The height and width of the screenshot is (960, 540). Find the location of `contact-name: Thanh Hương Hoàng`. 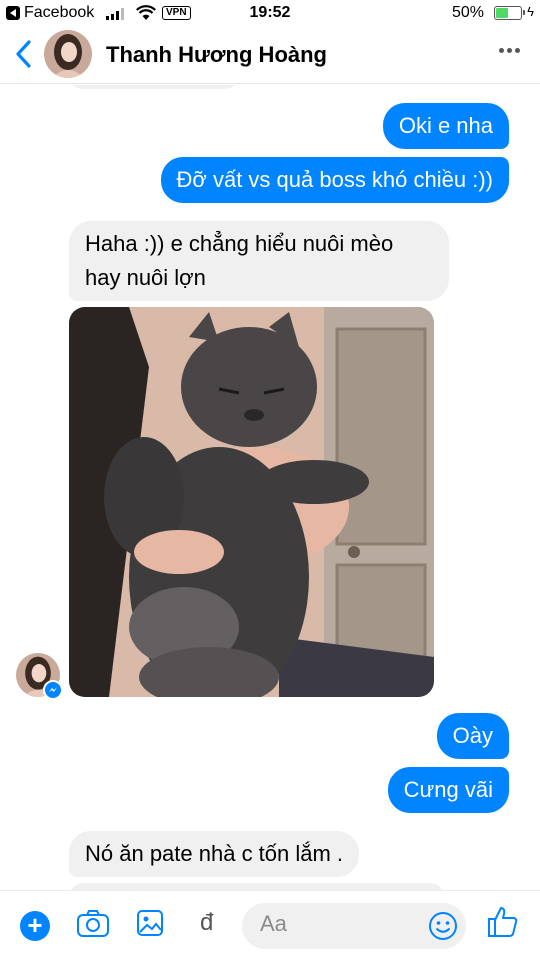

contact-name: Thanh Hương Hoàng is located at coordinates (216, 55).